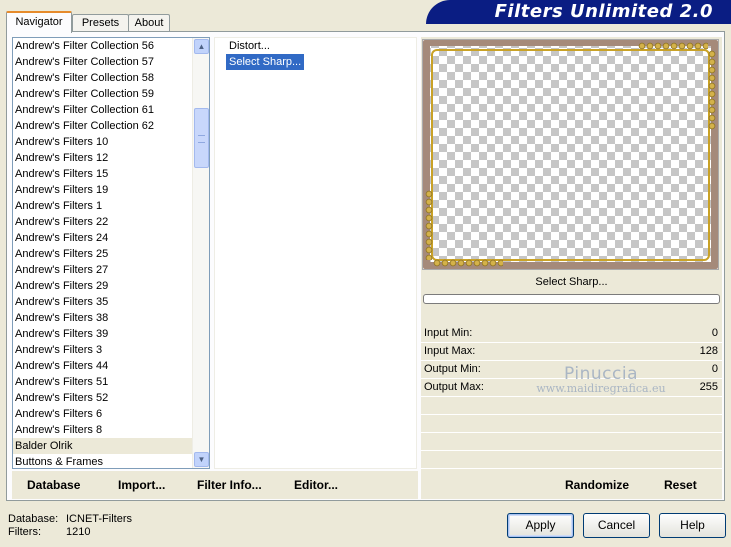 This screenshot has width=731, height=547. What do you see at coordinates (111, 206) in the screenshot?
I see `category-item: Andrew's Filters 1` at bounding box center [111, 206].